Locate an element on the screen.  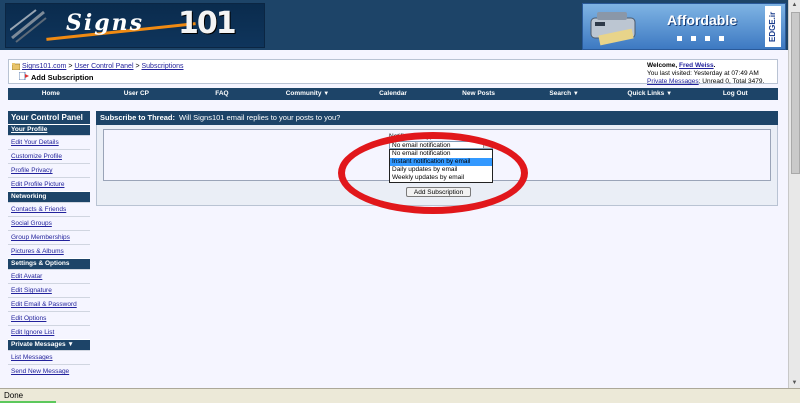
nav-label: FAQ is located at coordinates (222, 93).